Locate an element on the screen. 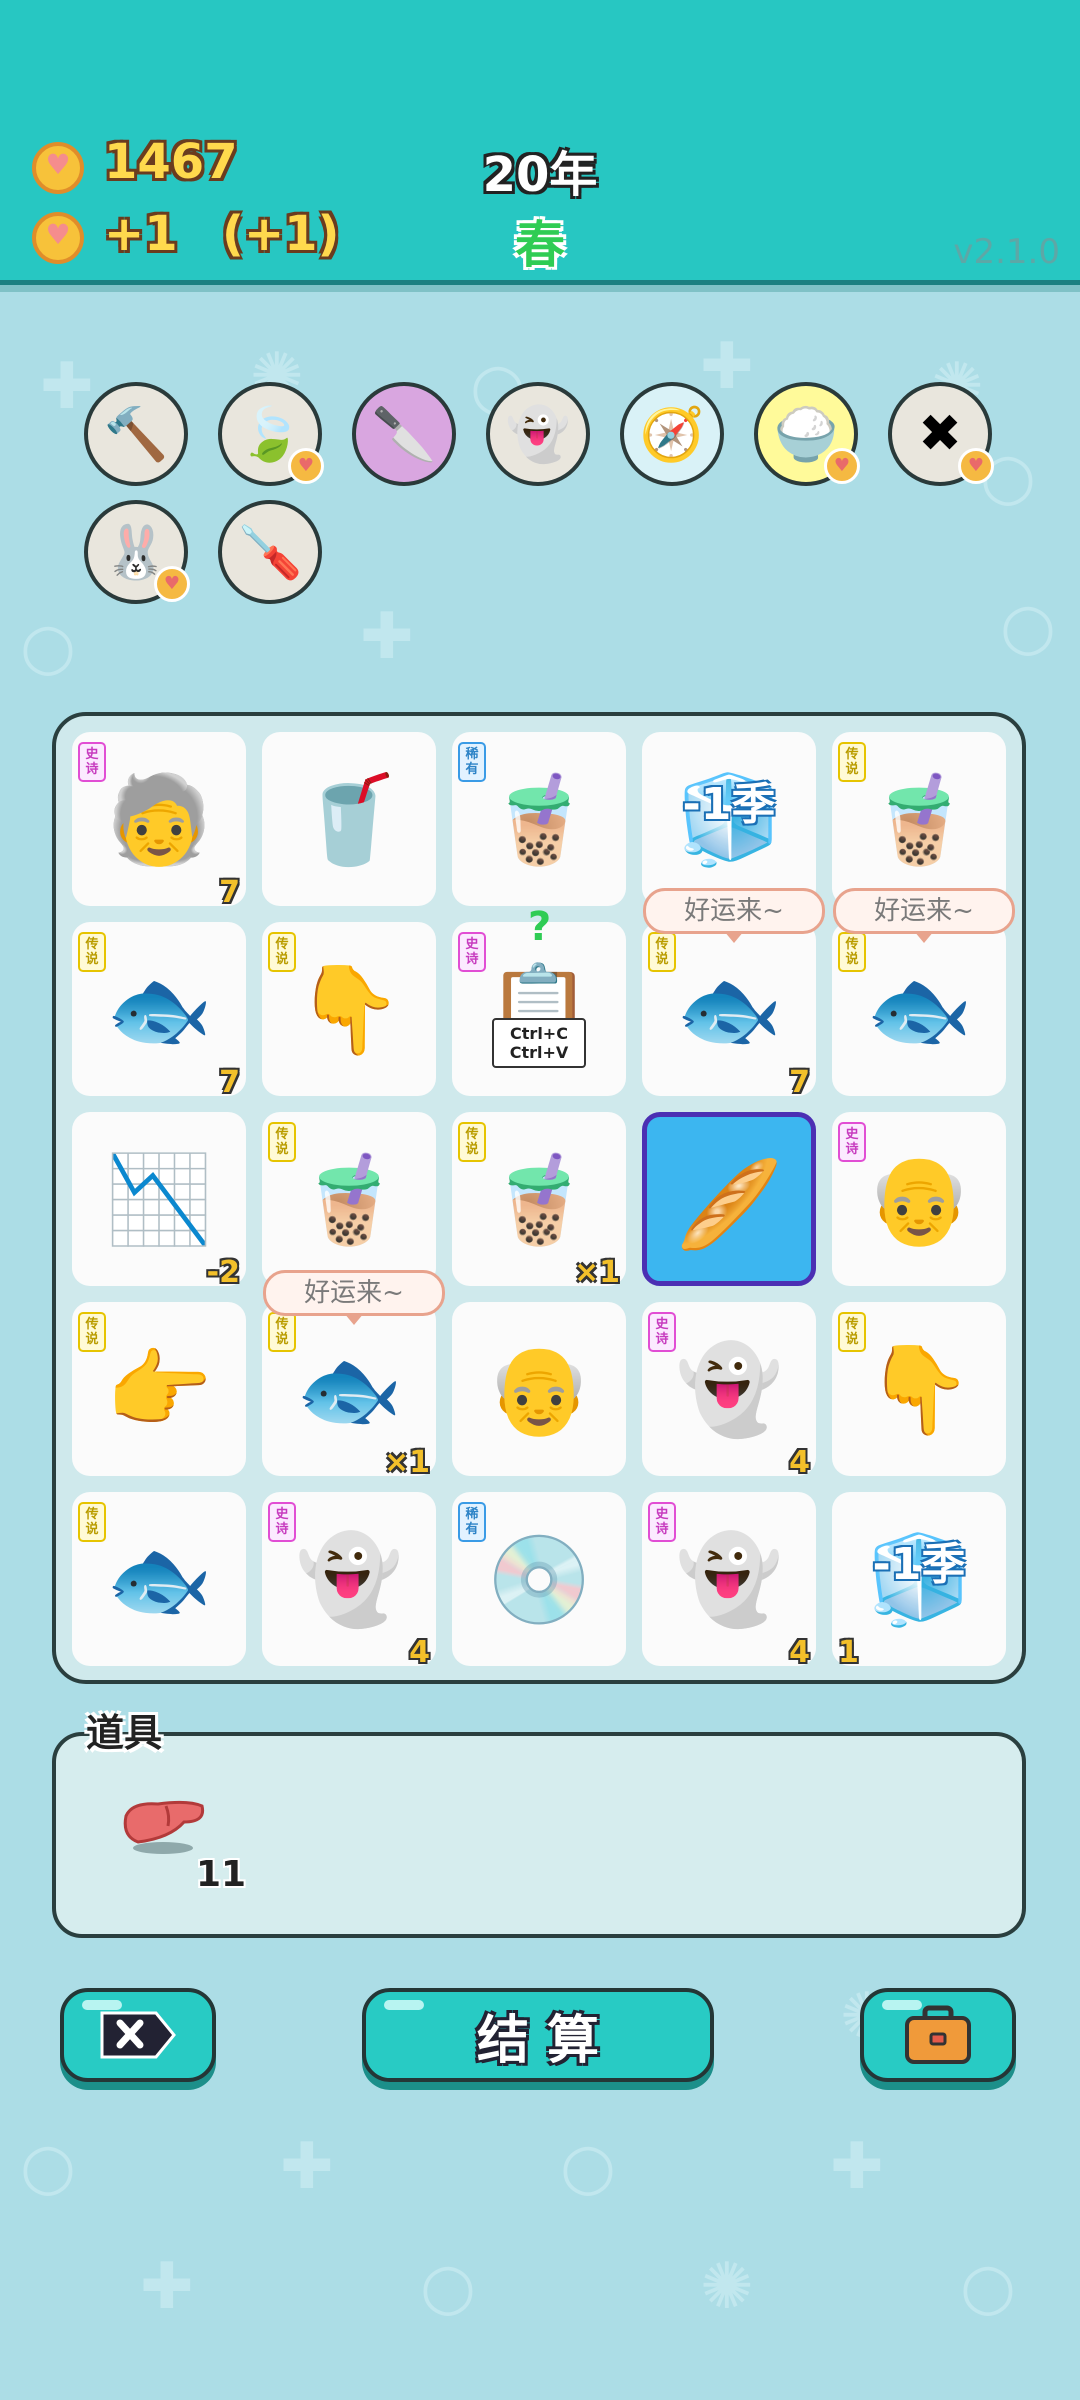 The image size is (1080, 2400). delete-tag-icon: ✖ is located at coordinates (940, 434).